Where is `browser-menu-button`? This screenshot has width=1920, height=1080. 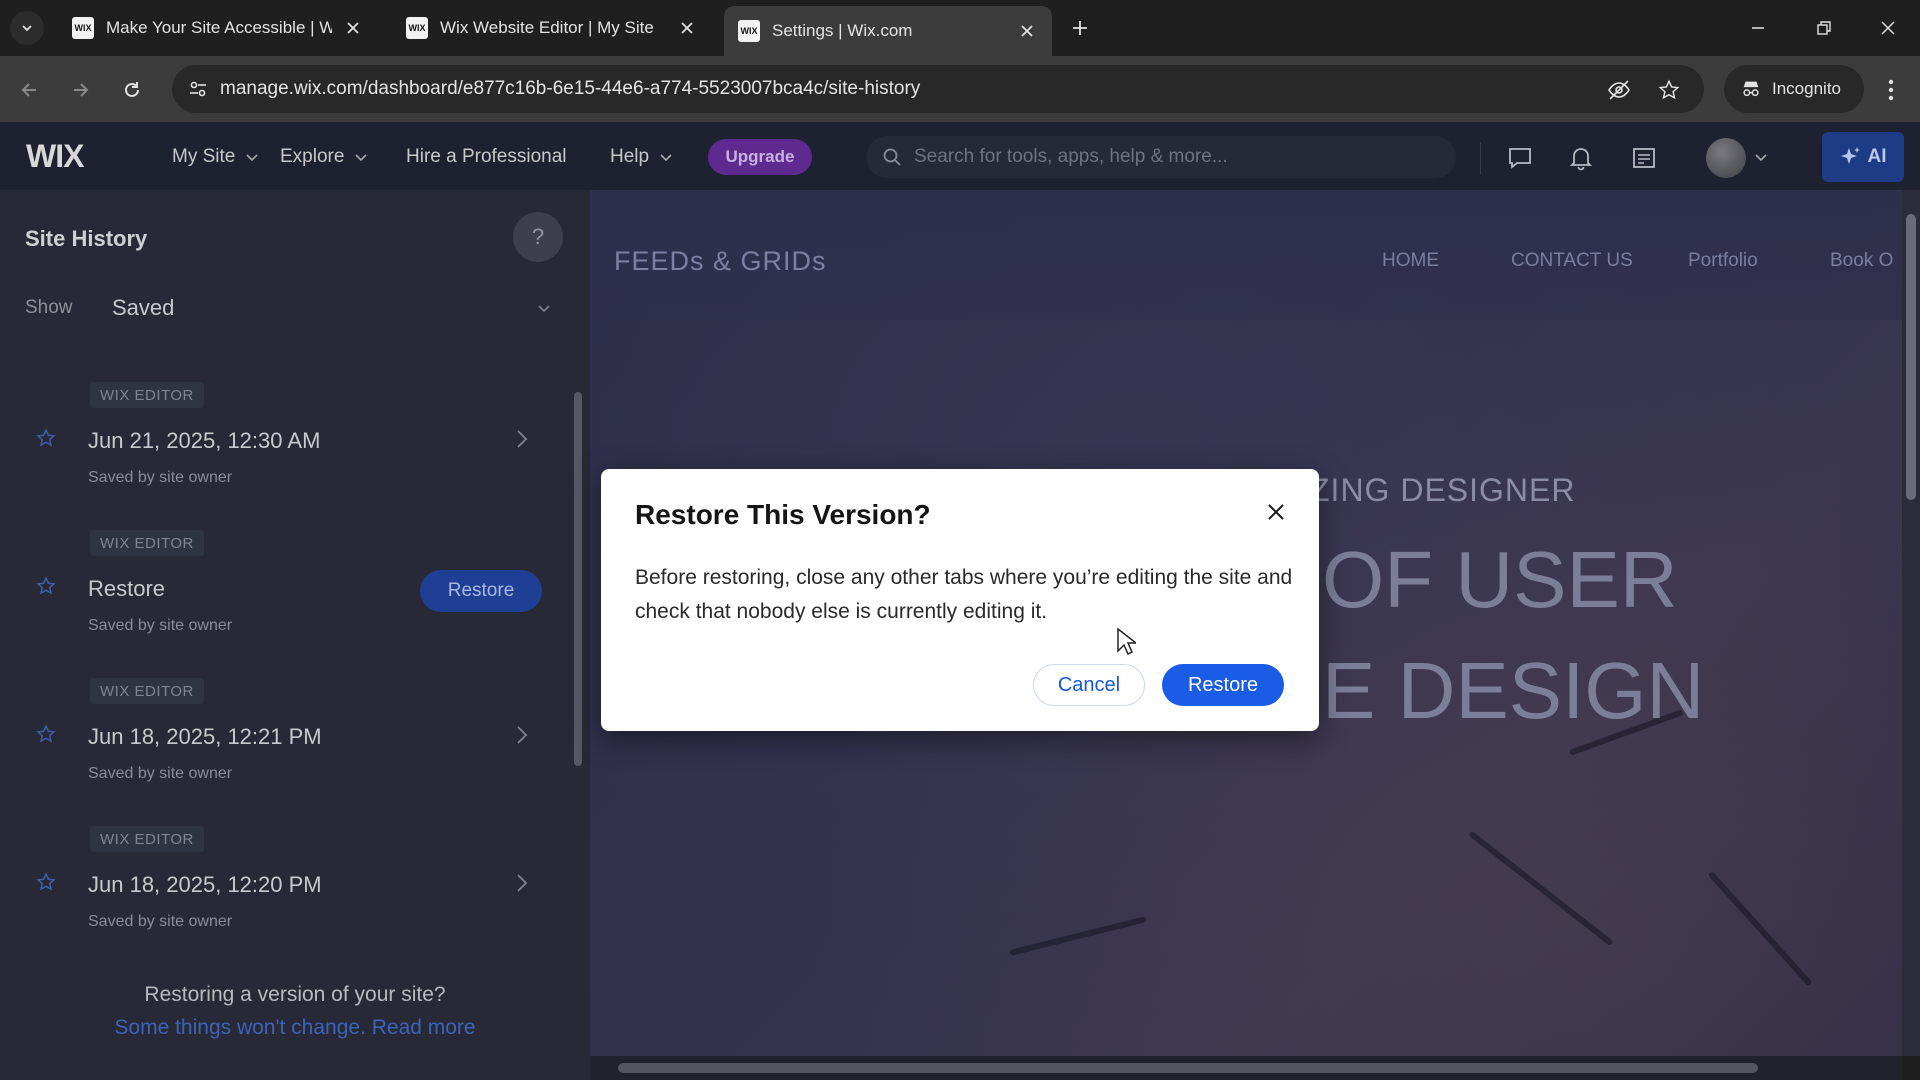 browser-menu-button is located at coordinates (1891, 90).